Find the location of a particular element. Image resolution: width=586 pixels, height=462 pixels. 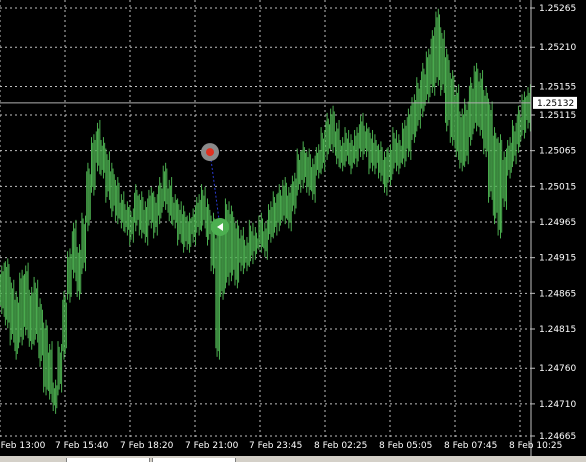

time-tick-label: 7 Feb 18:20 is located at coordinates (147, 446).